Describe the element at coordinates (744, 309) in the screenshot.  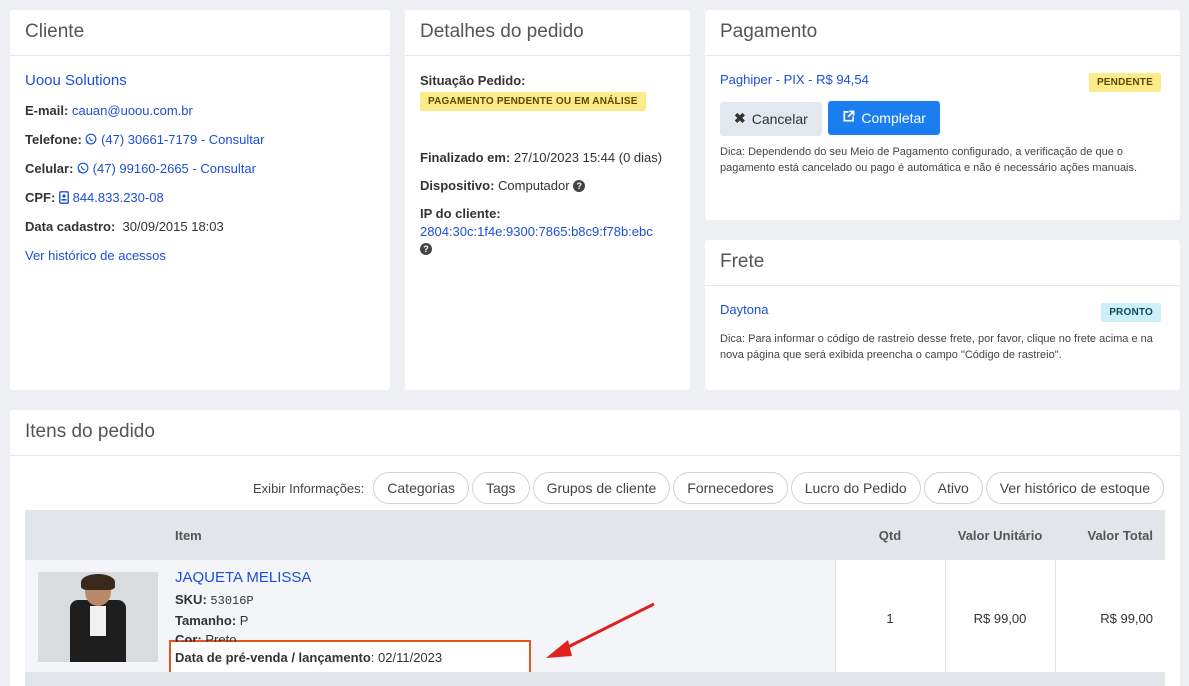
I see `frete-carrier-link: Daytona` at that location.